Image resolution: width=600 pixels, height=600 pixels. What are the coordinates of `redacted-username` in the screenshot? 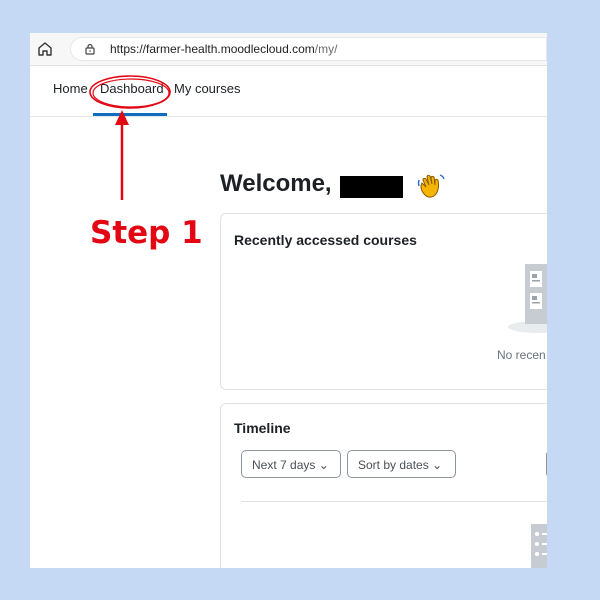 It's located at (371, 187).